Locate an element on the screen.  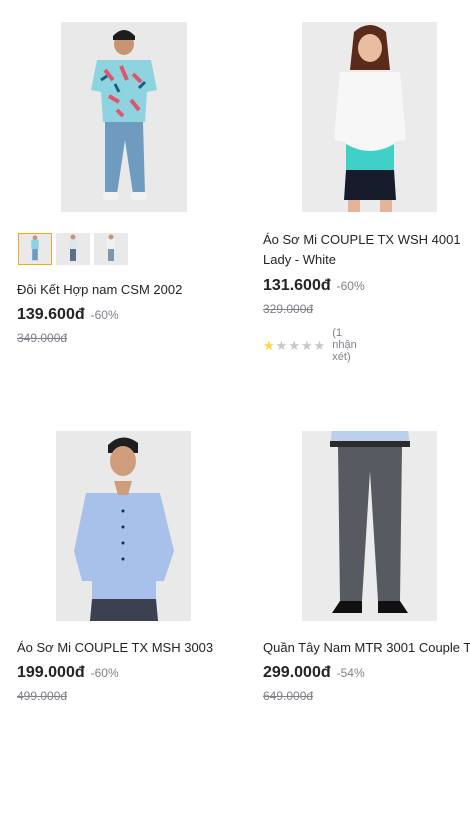
product-price: 139.600đ -60% is located at coordinates (68, 315).